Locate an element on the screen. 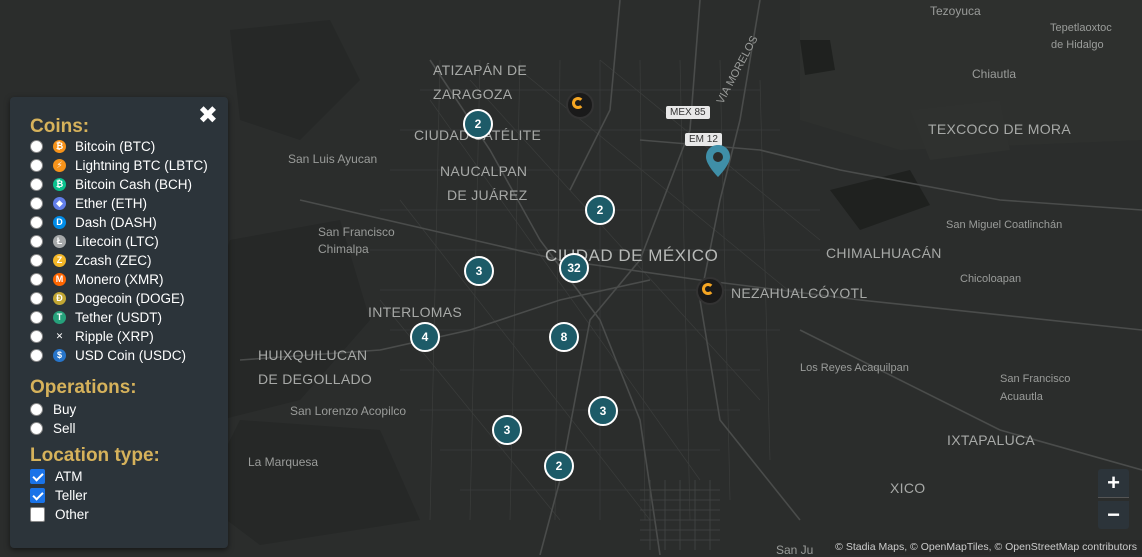 This screenshot has width=1142, height=557. coin-icon: ⚡ is located at coordinates (59, 165).